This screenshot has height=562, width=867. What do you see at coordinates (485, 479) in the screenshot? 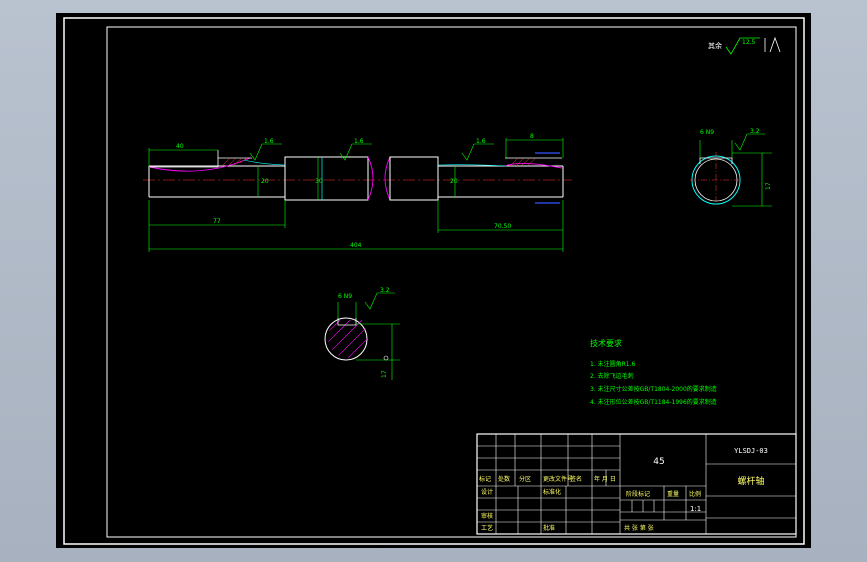
I see `svg-text: 标记` at bounding box center [485, 479].